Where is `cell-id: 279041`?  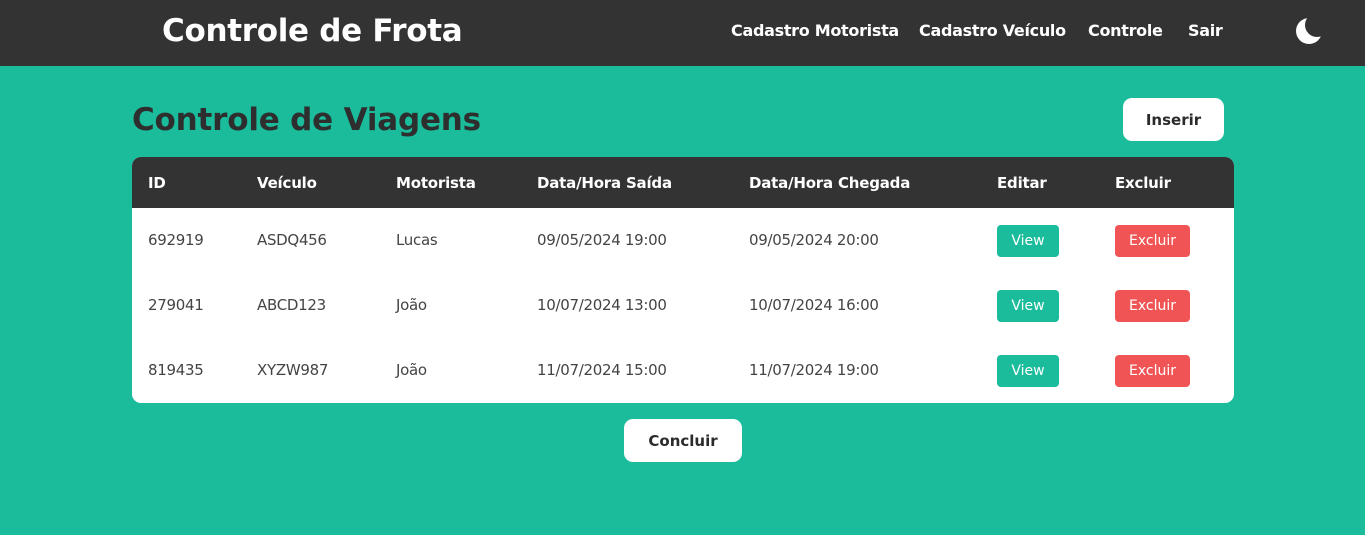
cell-id: 279041 is located at coordinates (176, 305).